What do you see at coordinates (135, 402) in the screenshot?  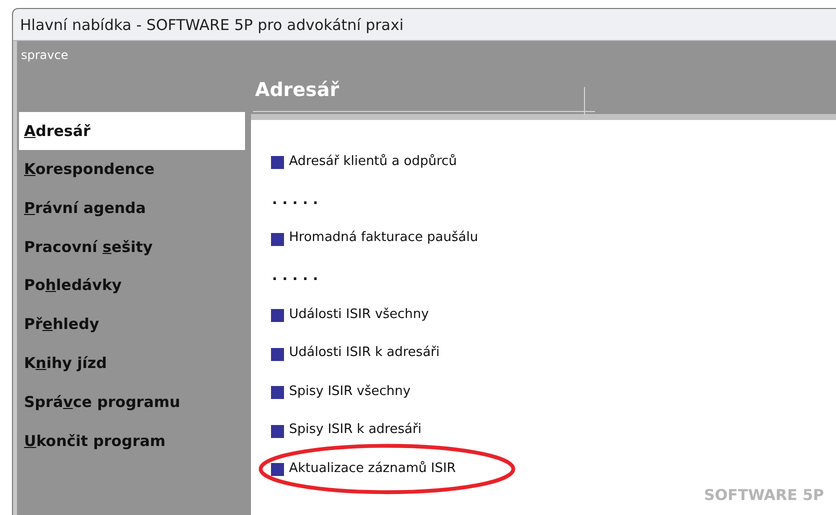 I see `sidebar-item: Správce programu` at bounding box center [135, 402].